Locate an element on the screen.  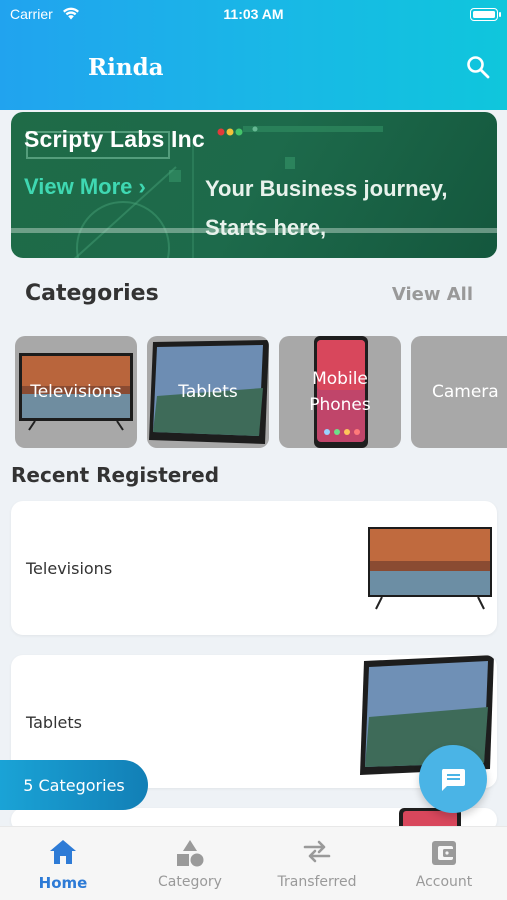
recent-item-televisions: Televisions is located at coordinates (254, 568).